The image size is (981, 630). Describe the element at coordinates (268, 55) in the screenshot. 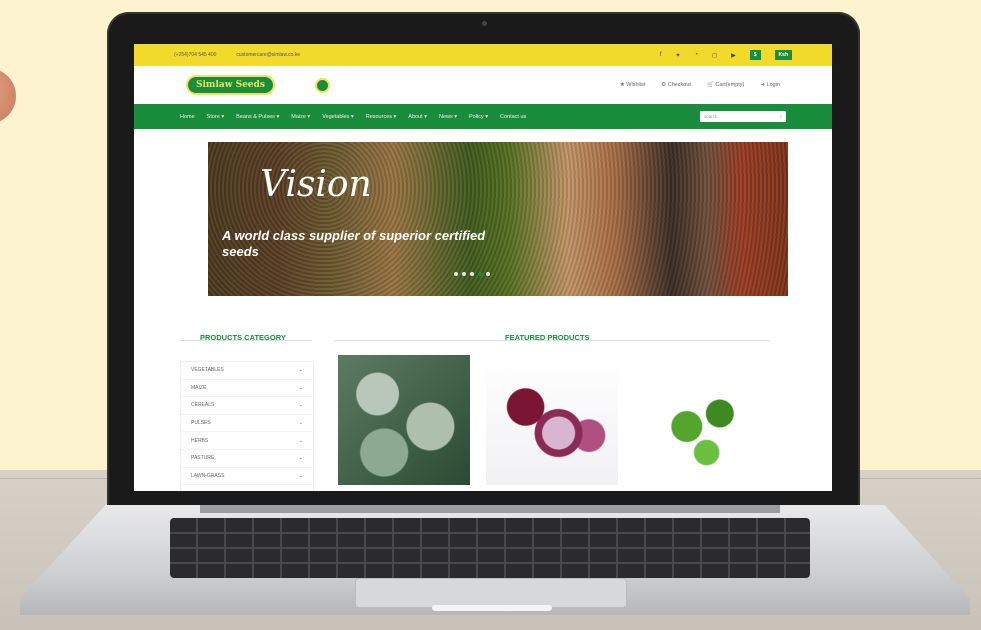

I see `email-address: customercare@simlaw.co.ke` at that location.